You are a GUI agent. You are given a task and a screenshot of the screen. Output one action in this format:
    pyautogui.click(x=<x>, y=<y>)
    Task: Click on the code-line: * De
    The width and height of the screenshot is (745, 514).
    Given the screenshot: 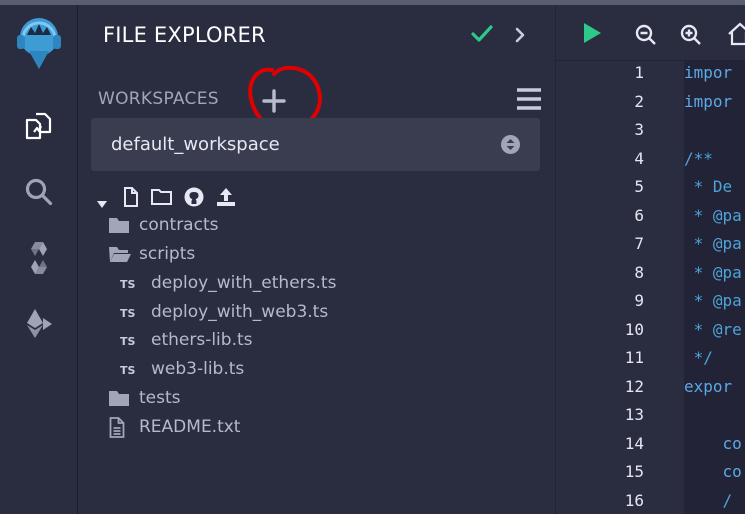 What is the action you would take?
    pyautogui.click(x=708, y=186)
    